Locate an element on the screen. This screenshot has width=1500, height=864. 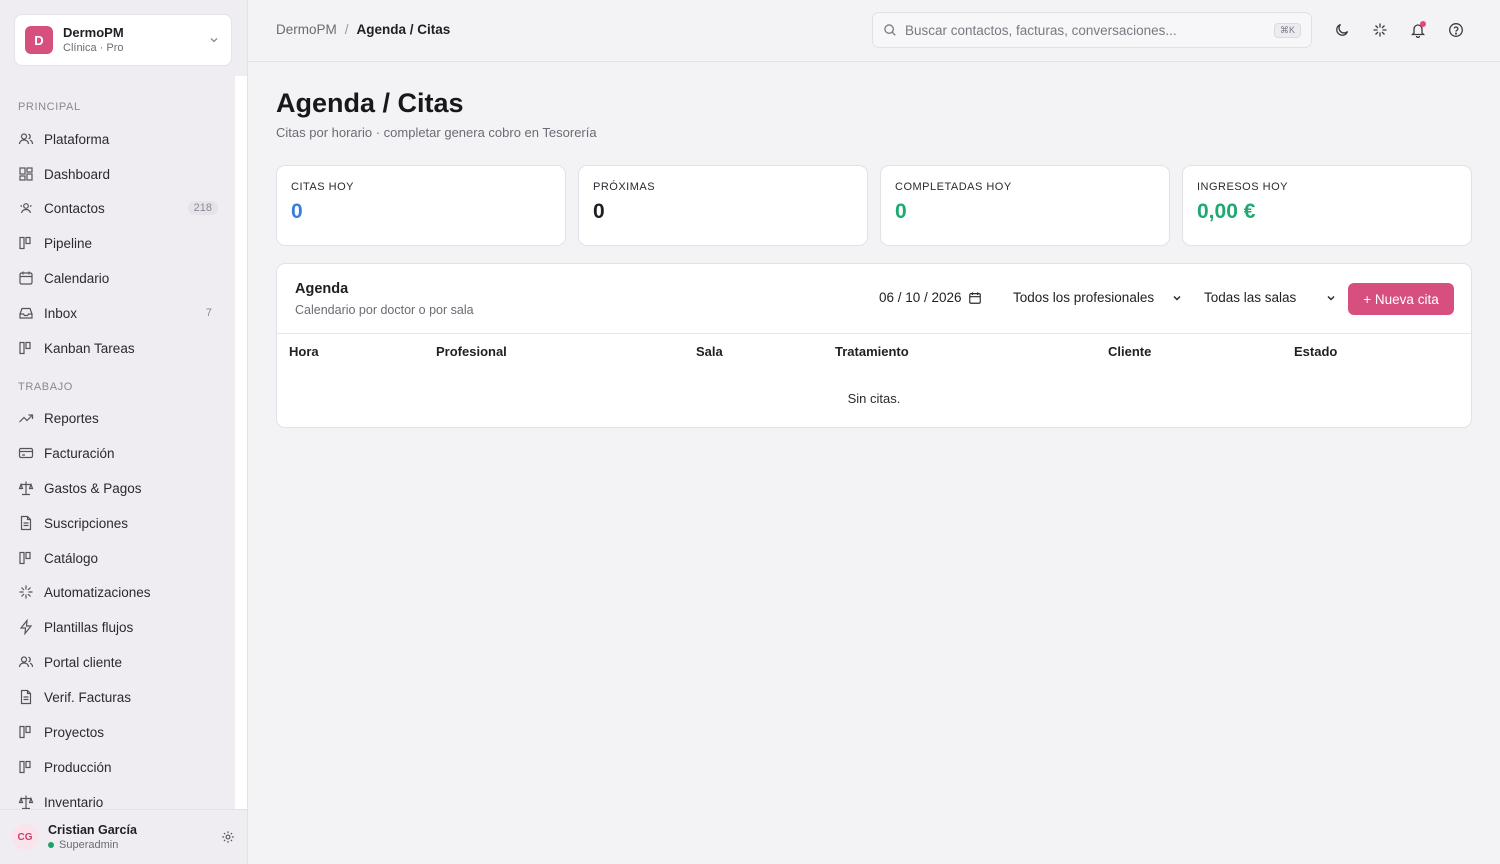
sidebar-item-calendario: Calendario is located at coordinates (117, 278).